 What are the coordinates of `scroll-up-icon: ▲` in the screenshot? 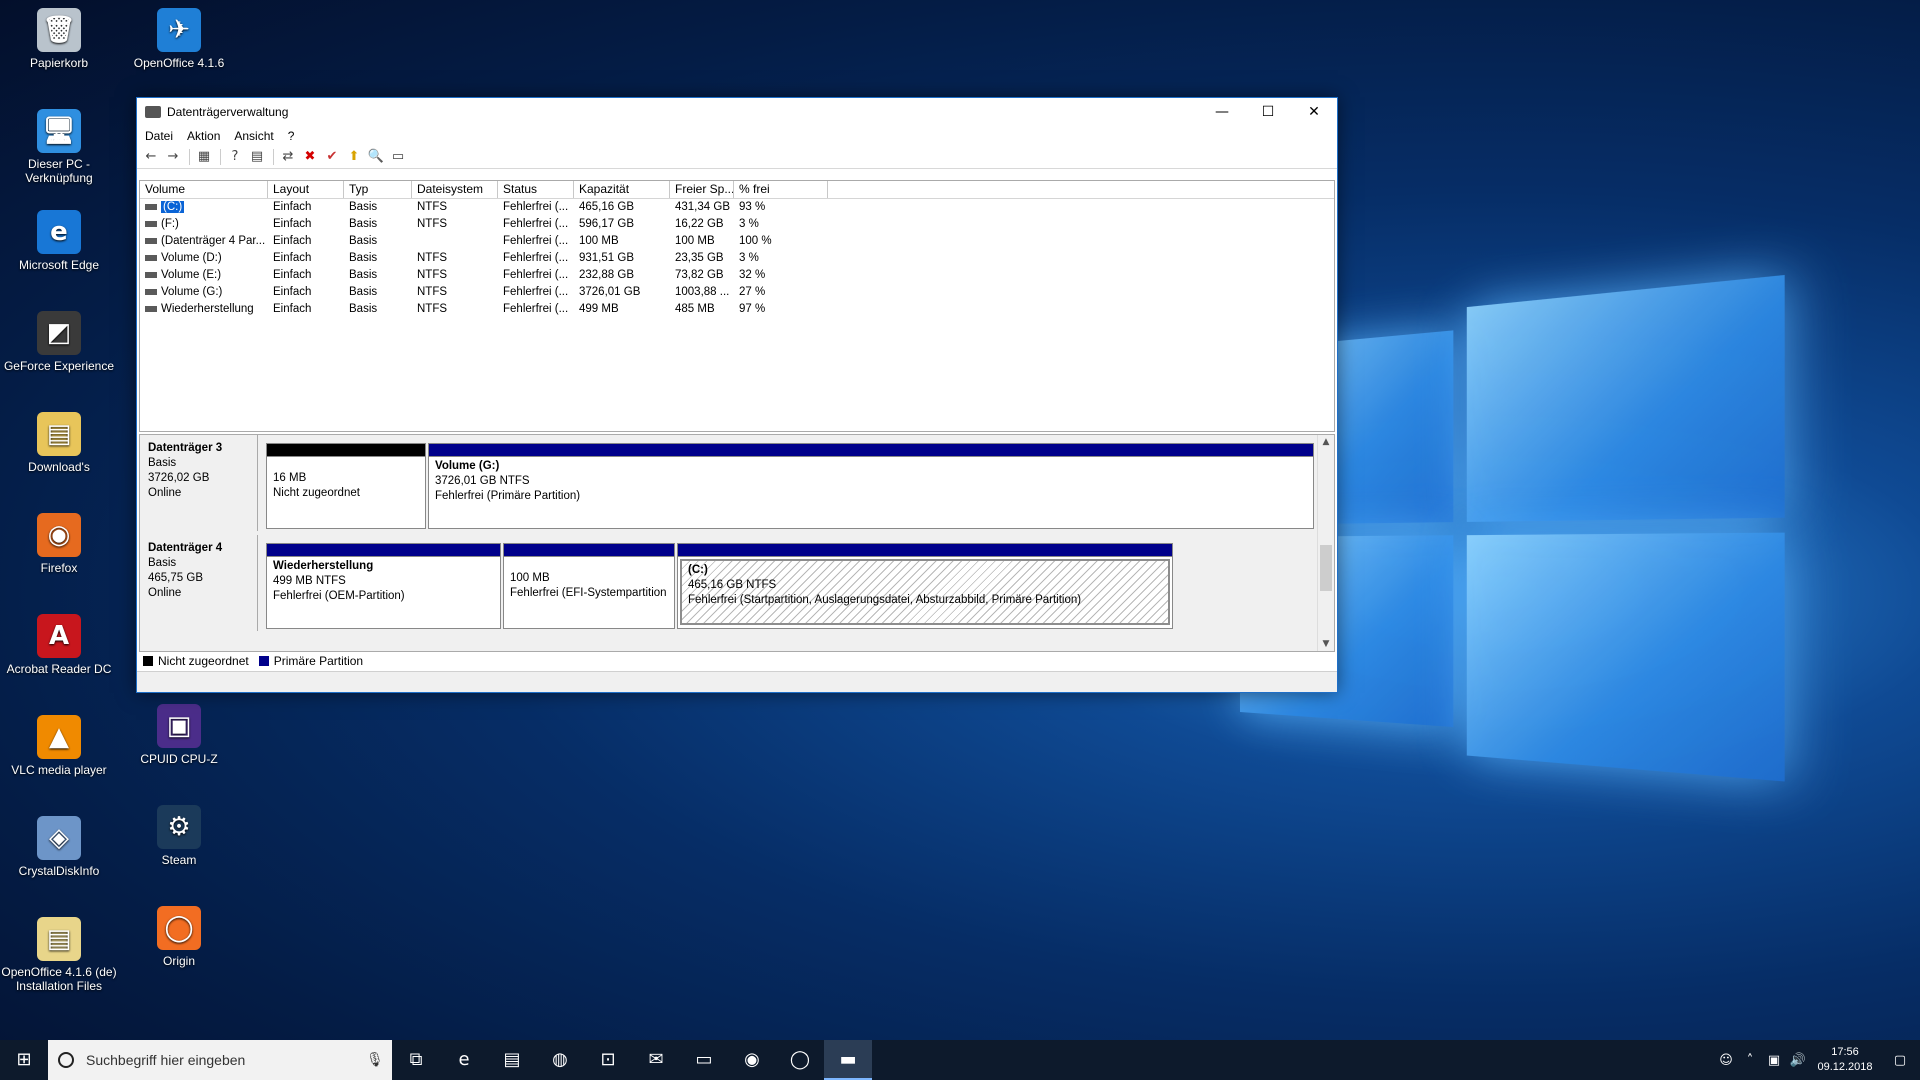 It's located at (1326, 442).